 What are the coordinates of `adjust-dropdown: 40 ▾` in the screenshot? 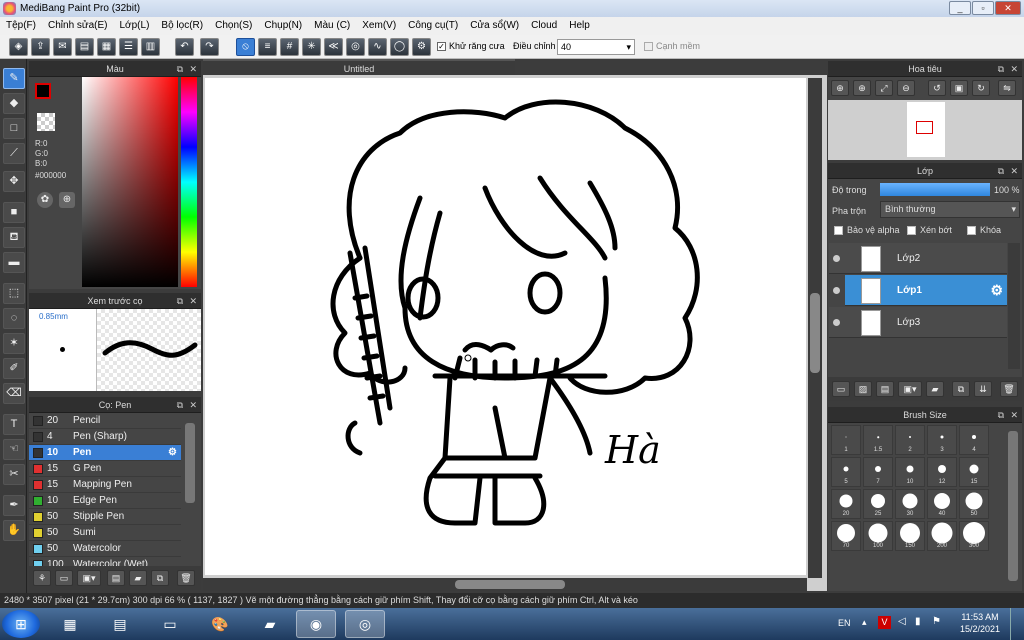 It's located at (596, 47).